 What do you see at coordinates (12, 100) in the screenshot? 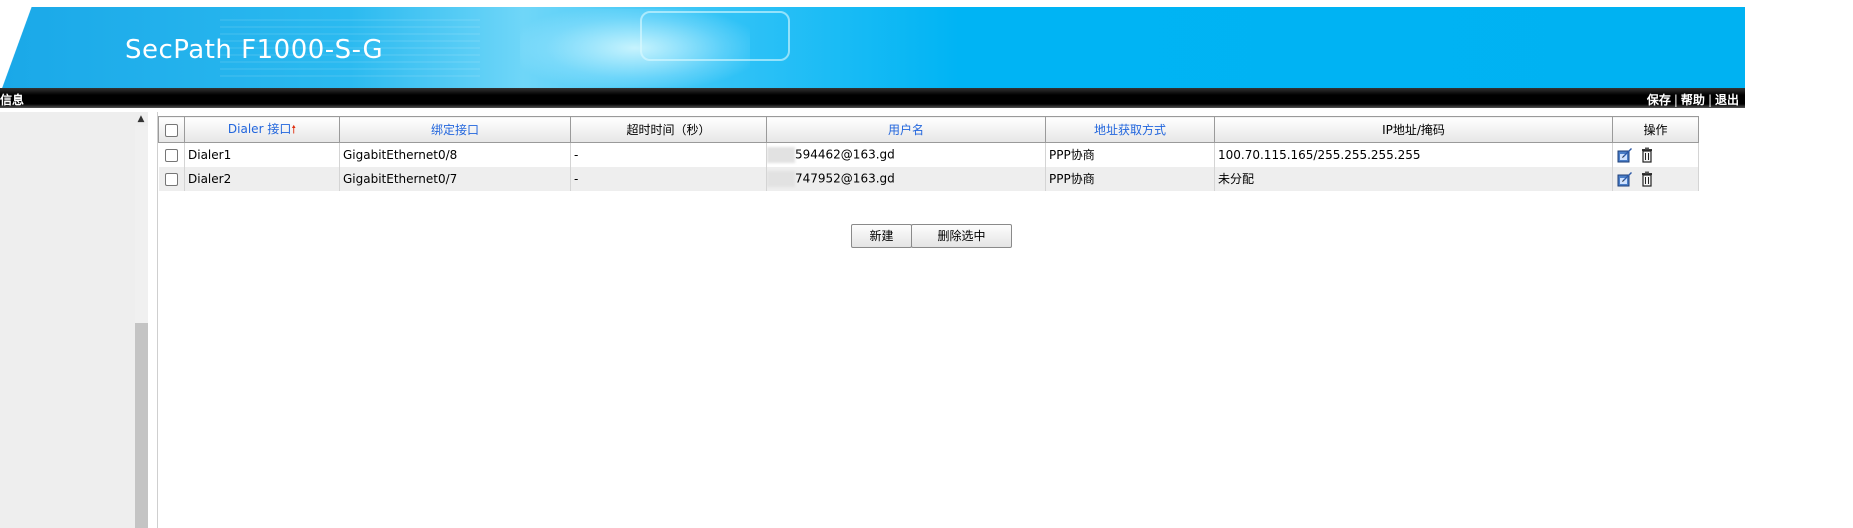
I see `breadcrumb-info: 信息` at bounding box center [12, 100].